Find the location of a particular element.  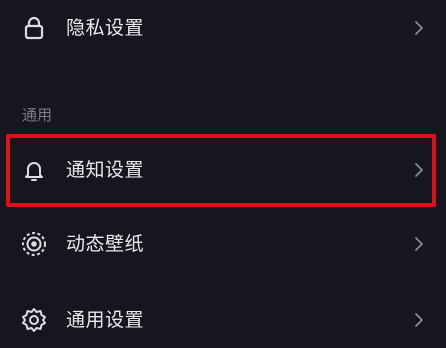

section-label-general: 通用 is located at coordinates (37, 115).